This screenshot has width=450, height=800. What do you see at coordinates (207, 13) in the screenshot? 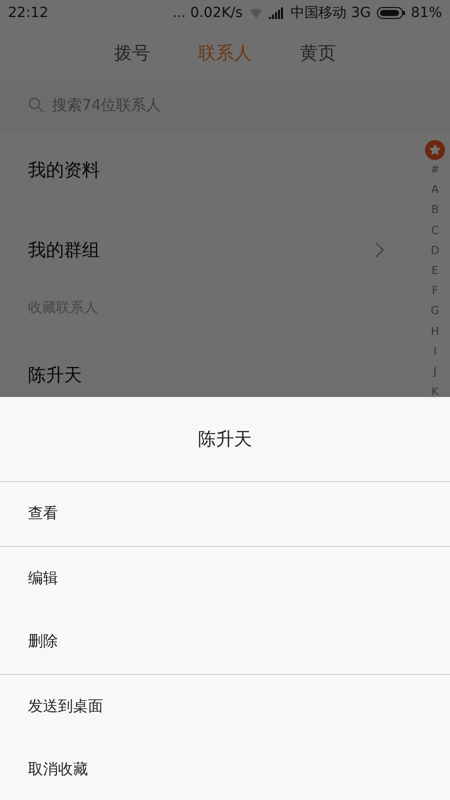
I see `network-speed: ... 0.02K/s` at bounding box center [207, 13].